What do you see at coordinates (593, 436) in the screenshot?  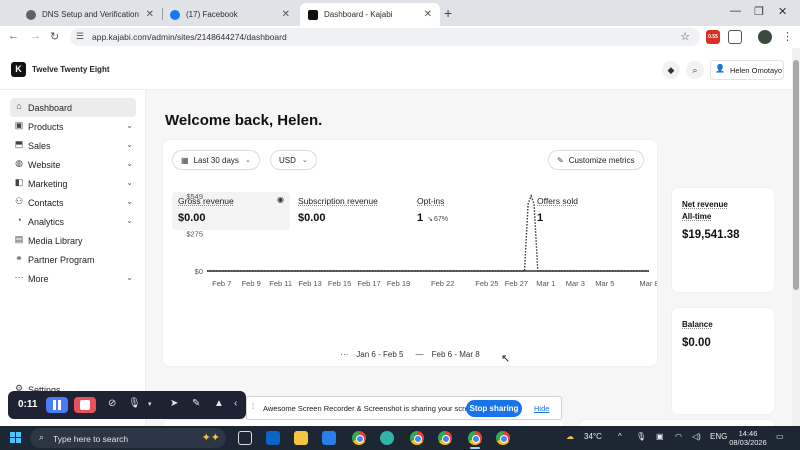 I see `temperature: 34°C` at bounding box center [593, 436].